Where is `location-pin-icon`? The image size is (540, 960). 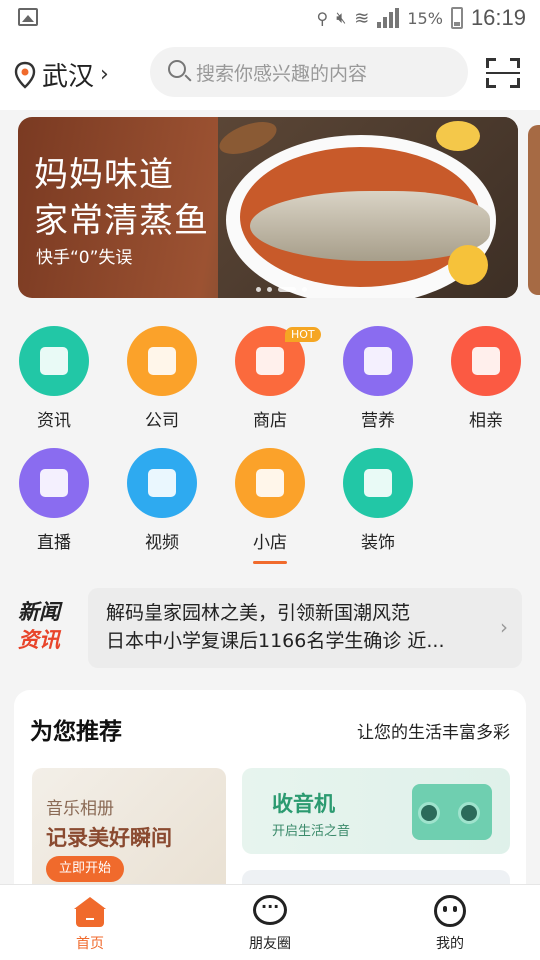 location-pin-icon is located at coordinates (25, 75).